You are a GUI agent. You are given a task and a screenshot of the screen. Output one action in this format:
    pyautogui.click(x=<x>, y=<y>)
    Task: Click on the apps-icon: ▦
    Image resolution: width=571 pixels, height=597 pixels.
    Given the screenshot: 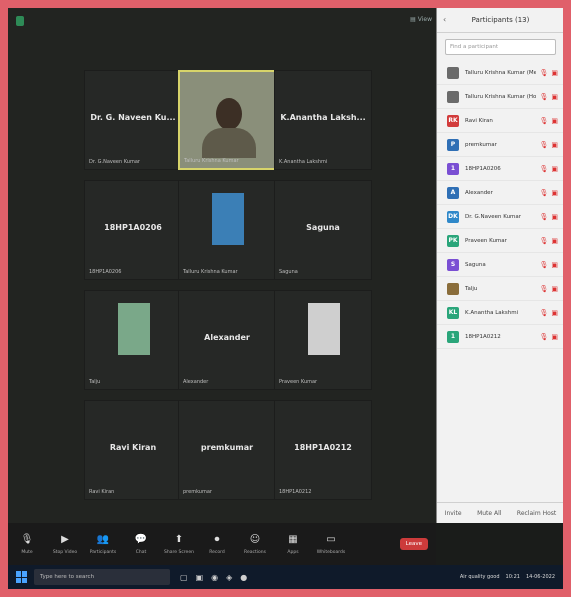 What is the action you would take?
    pyautogui.click(x=293, y=539)
    